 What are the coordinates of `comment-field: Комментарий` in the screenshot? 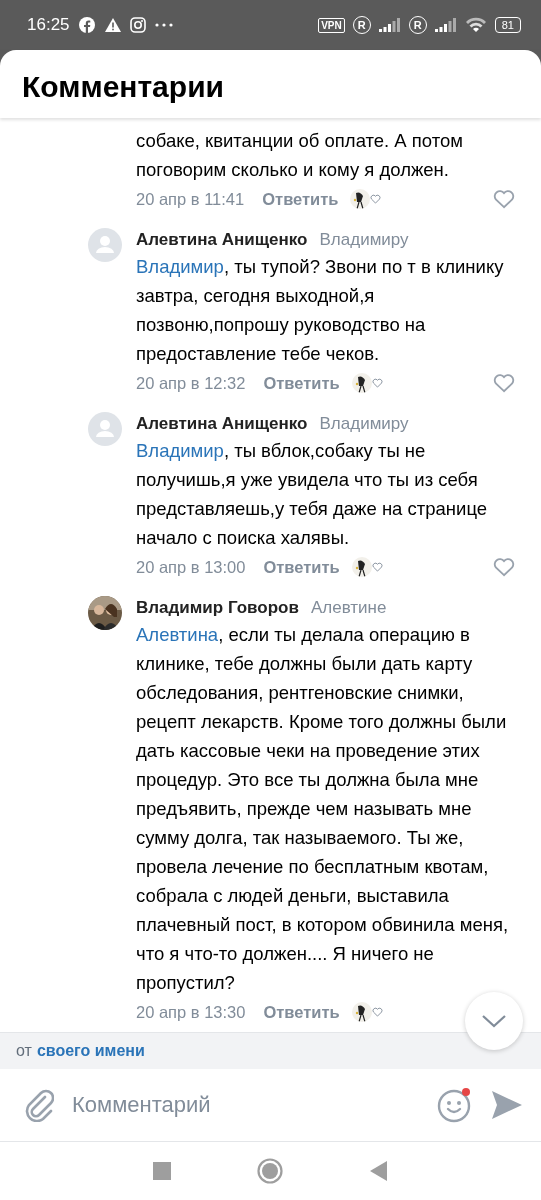 It's located at (245, 1105).